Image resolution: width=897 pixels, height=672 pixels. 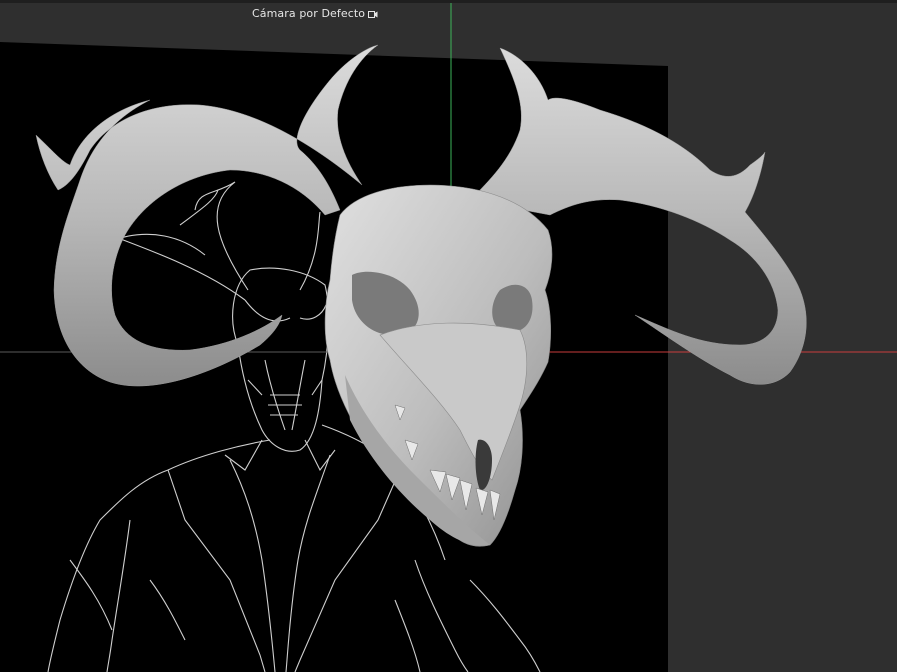 I want to click on camera-icon, so click(x=373, y=13).